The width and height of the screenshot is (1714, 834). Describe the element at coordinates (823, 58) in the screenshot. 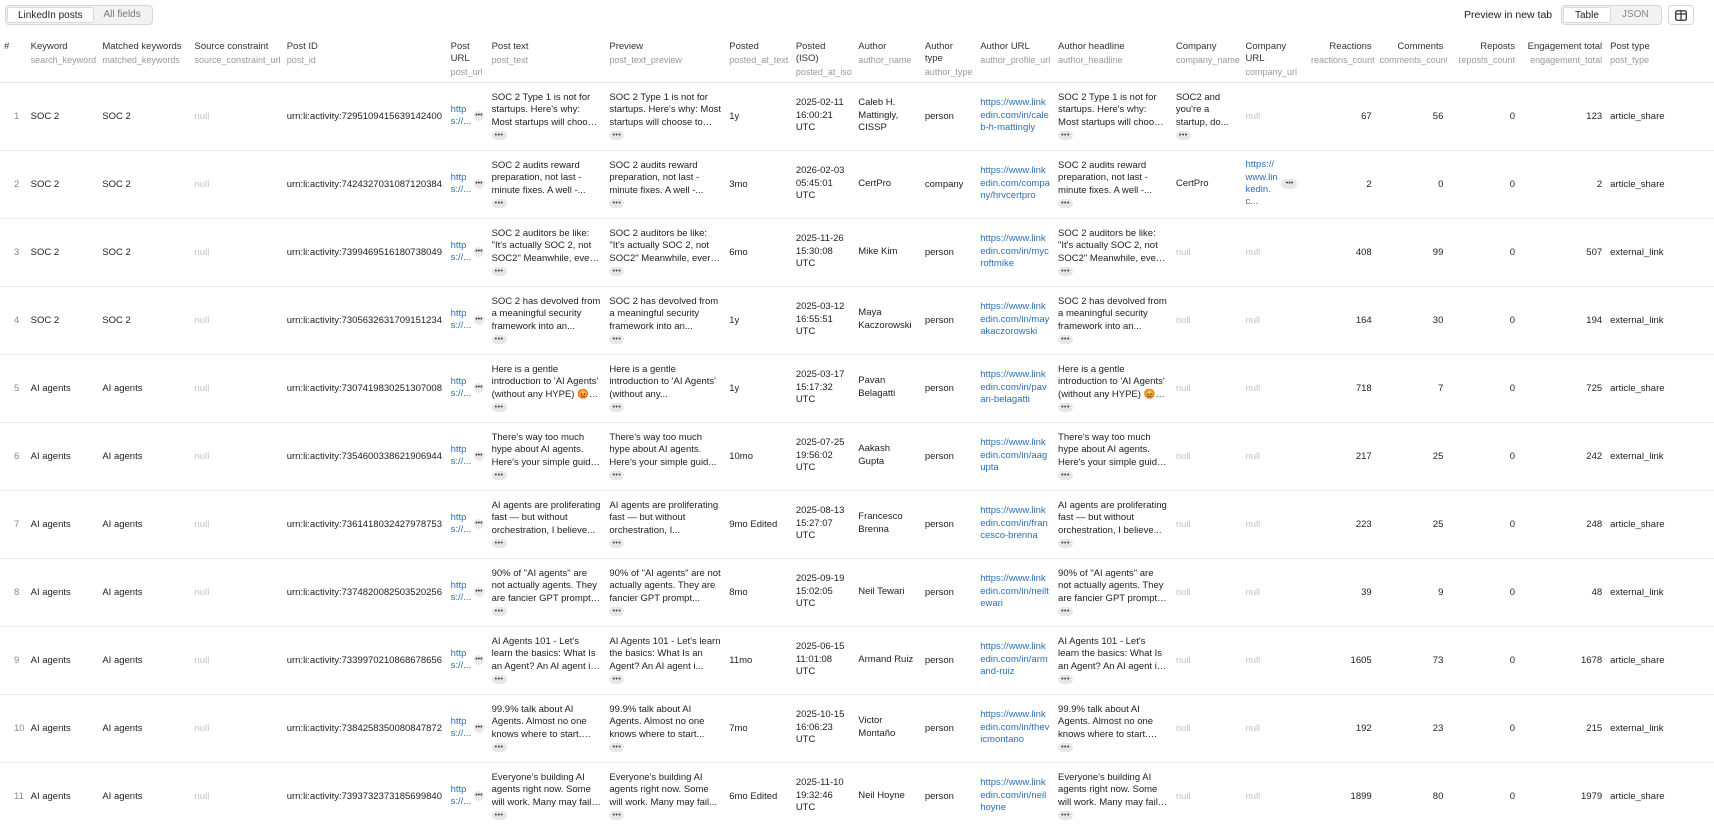

I see `column-header: Posted (ISO) posted_at_iso` at that location.